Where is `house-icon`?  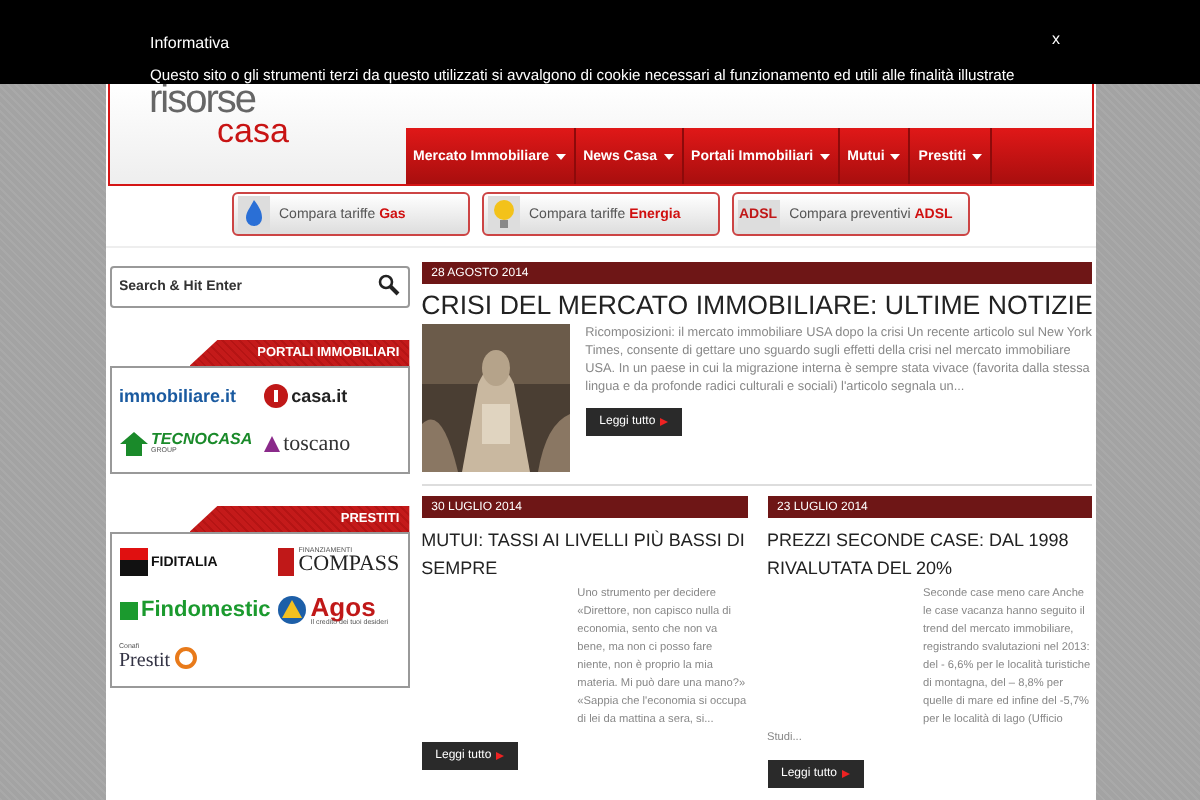 house-icon is located at coordinates (133, 444).